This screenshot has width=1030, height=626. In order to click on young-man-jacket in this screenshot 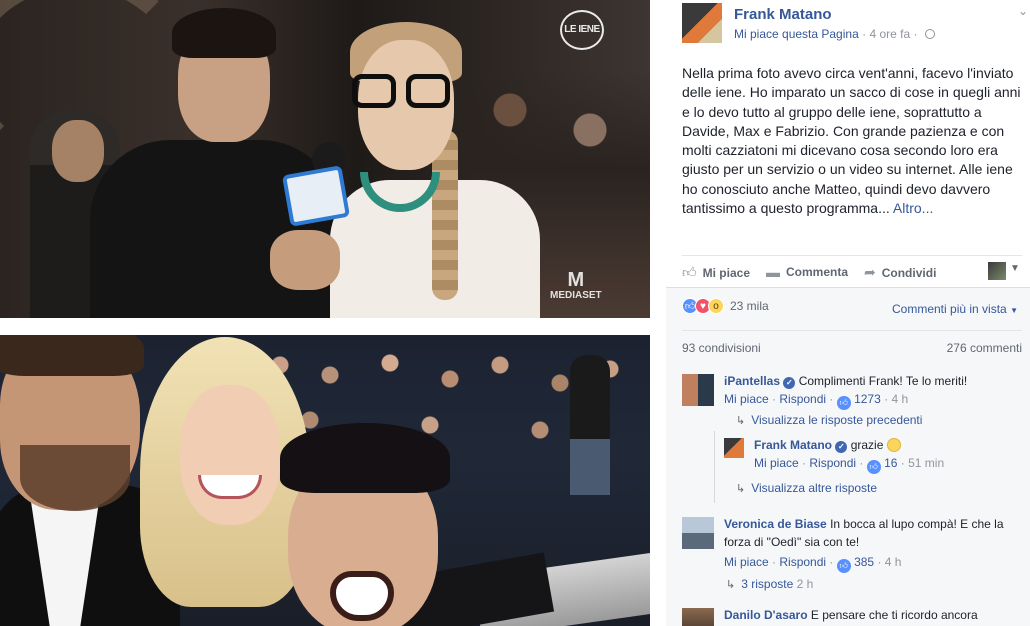, I will do `click(215, 229)`.